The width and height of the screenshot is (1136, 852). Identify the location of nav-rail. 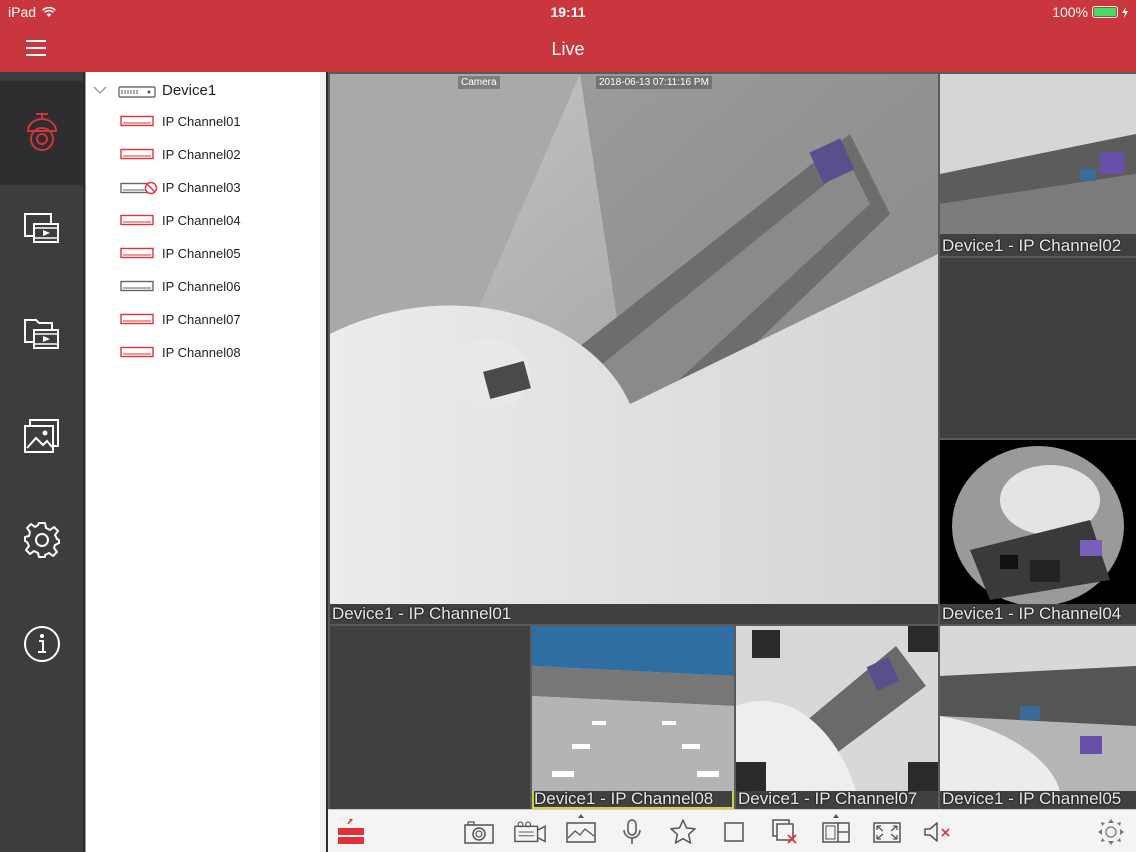
(41, 462).